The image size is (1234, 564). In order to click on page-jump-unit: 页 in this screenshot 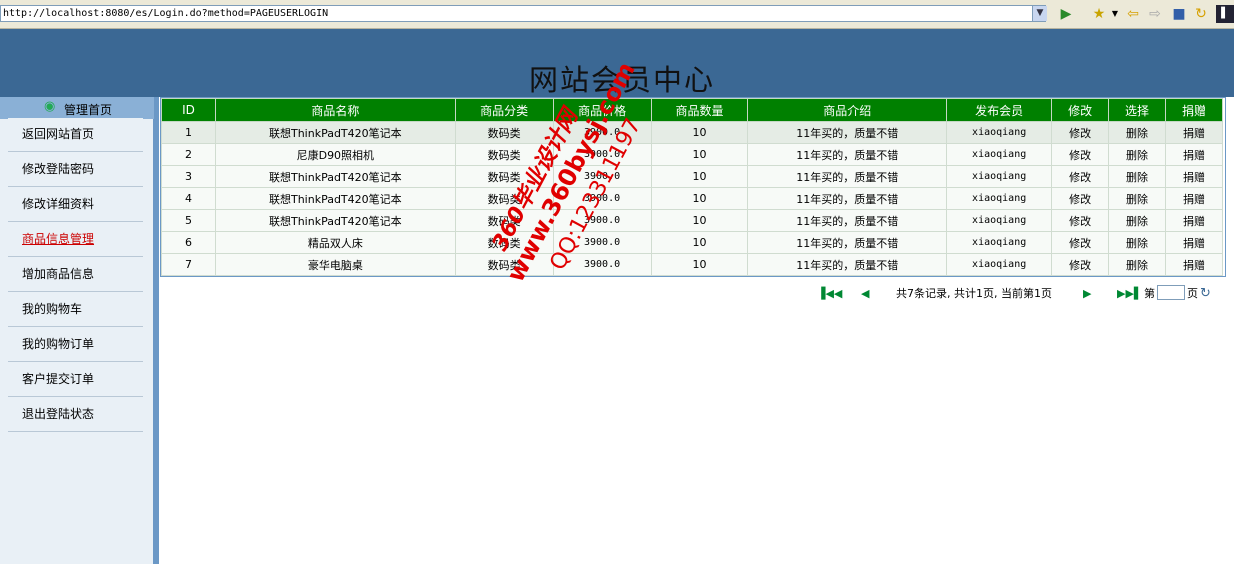, I will do `click(1192, 293)`.